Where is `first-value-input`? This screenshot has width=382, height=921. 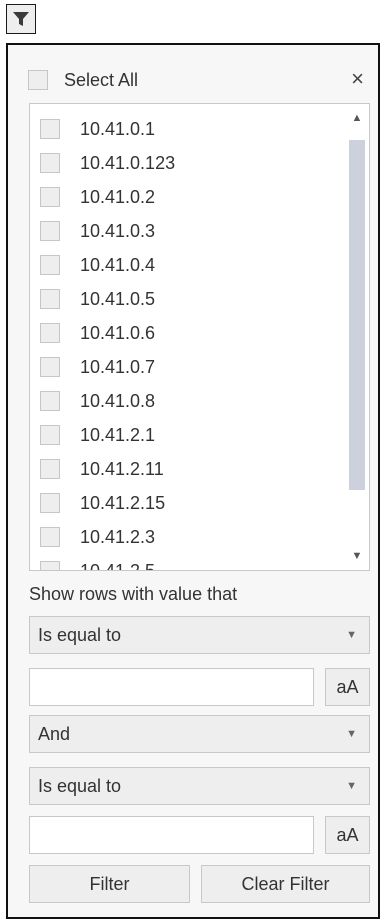 first-value-input is located at coordinates (171, 687).